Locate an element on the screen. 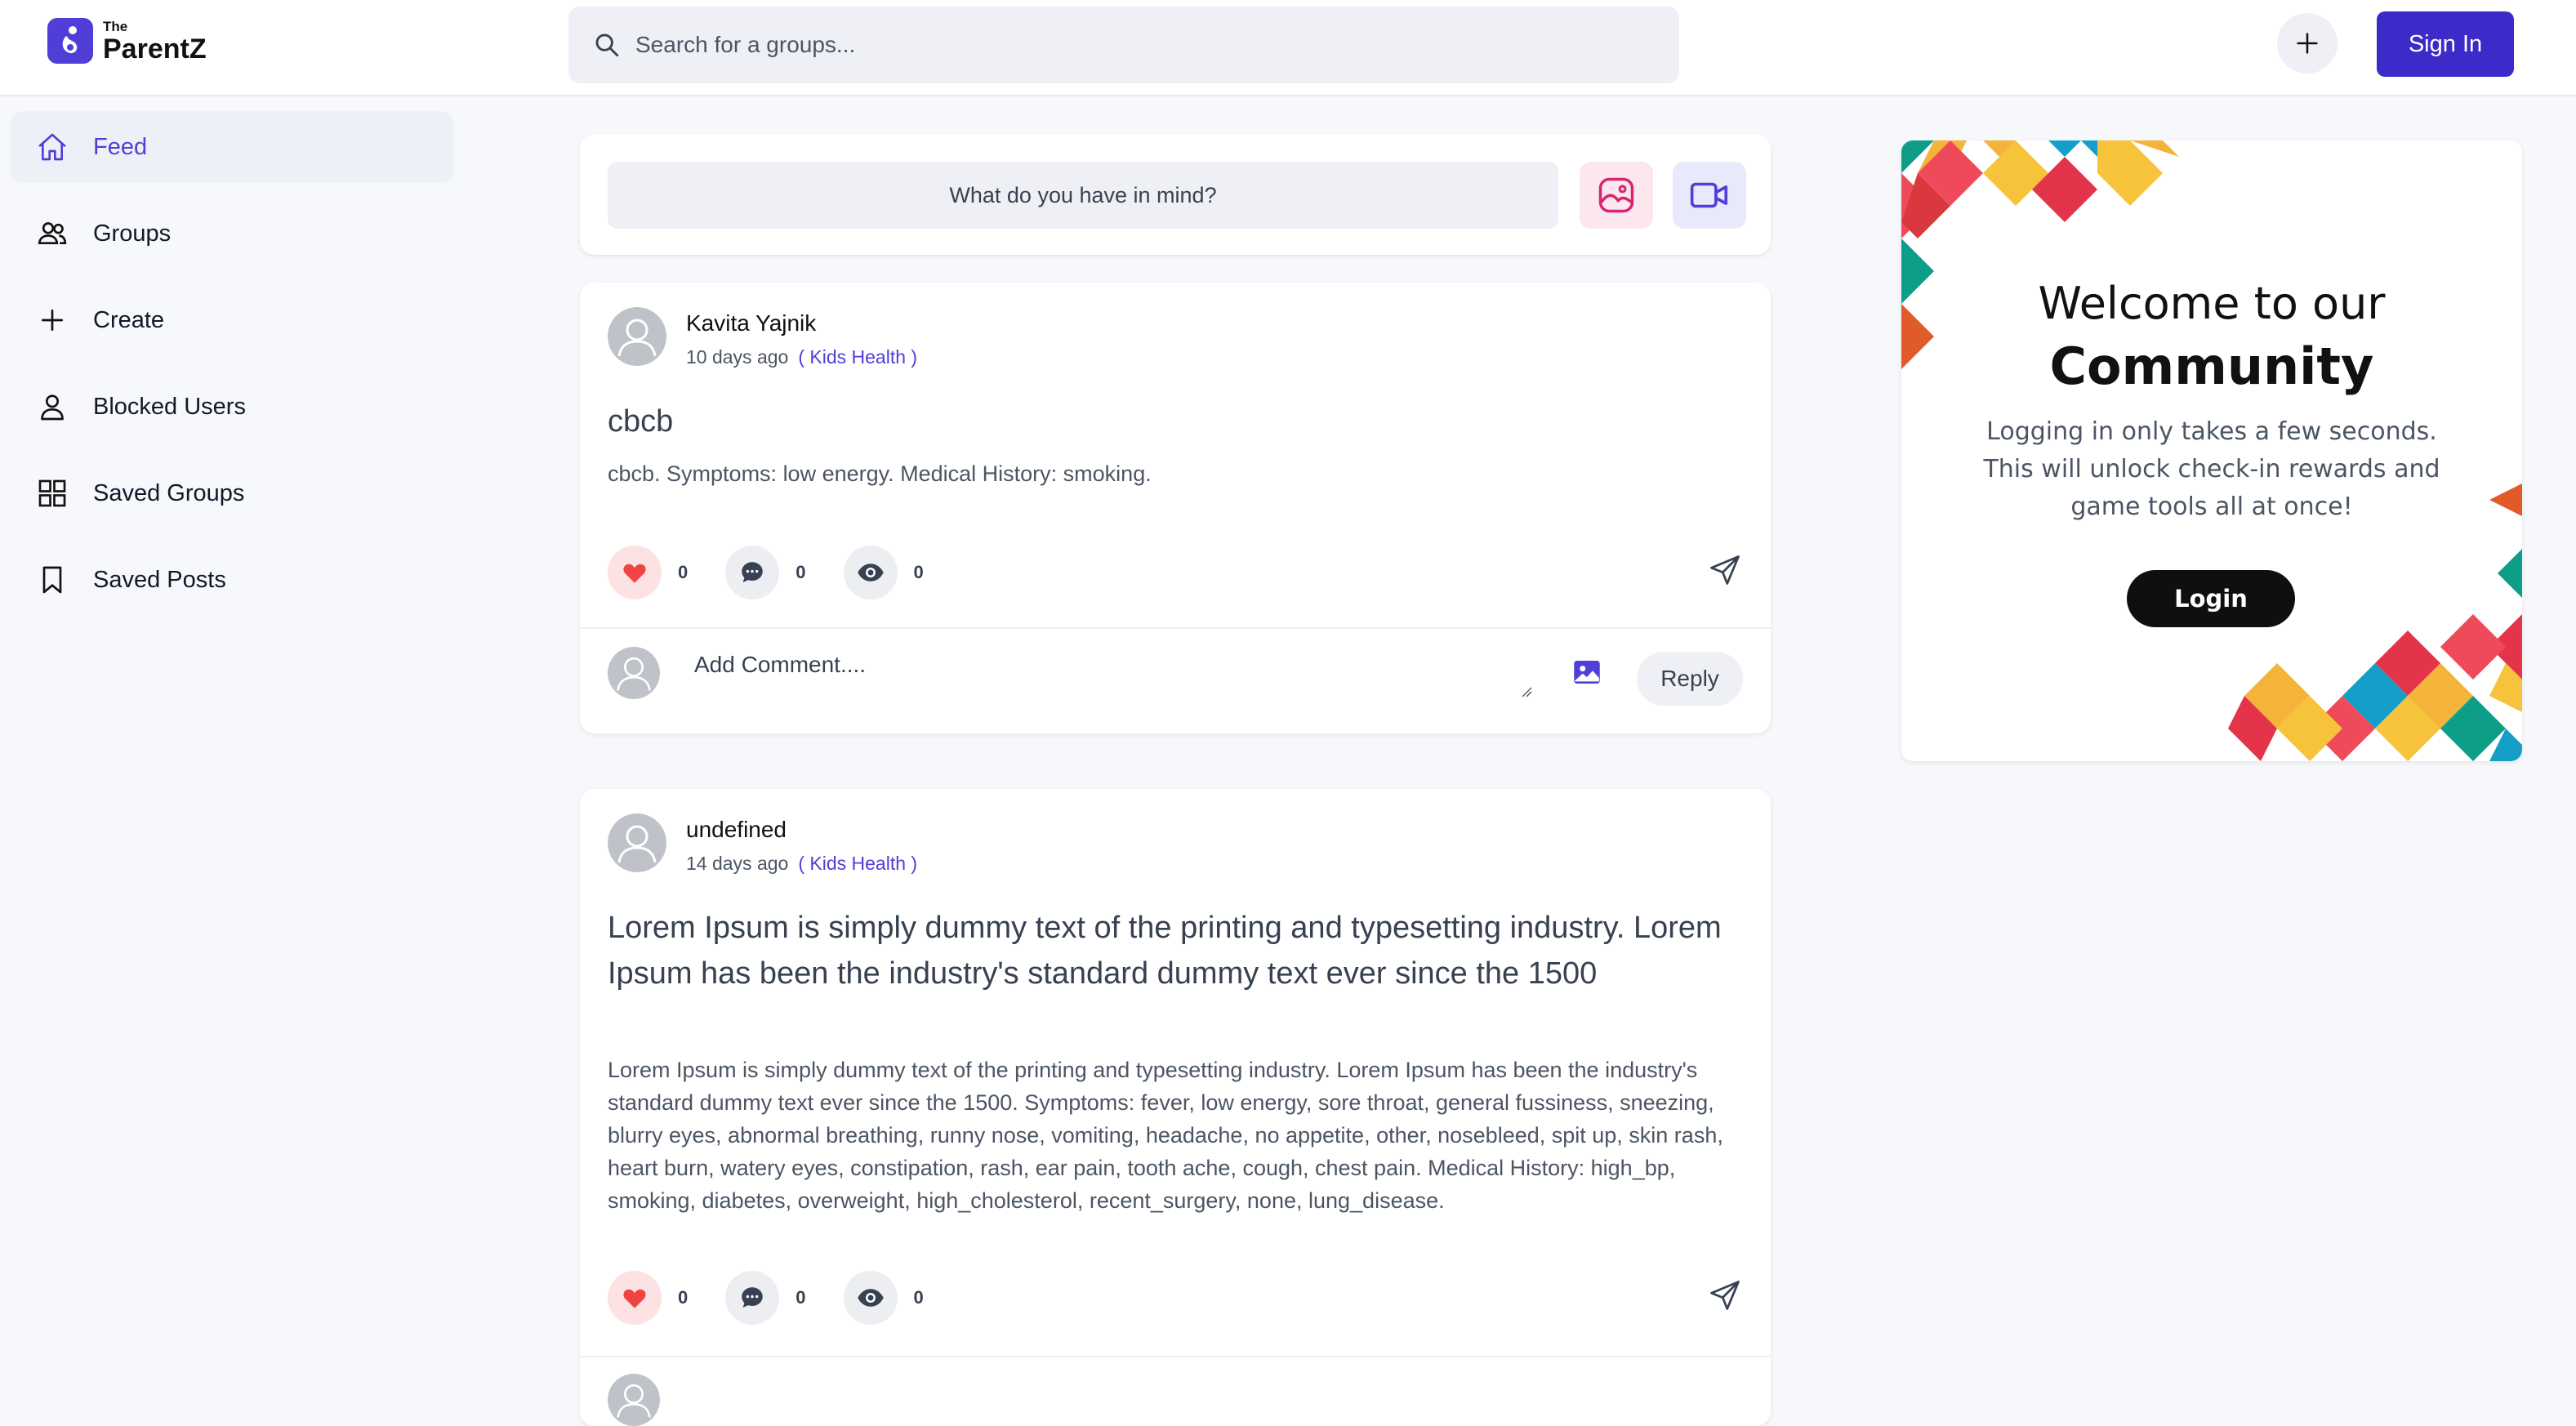 This screenshot has width=2576, height=1426. post-composer: What do you have in mind? is located at coordinates (1175, 194).